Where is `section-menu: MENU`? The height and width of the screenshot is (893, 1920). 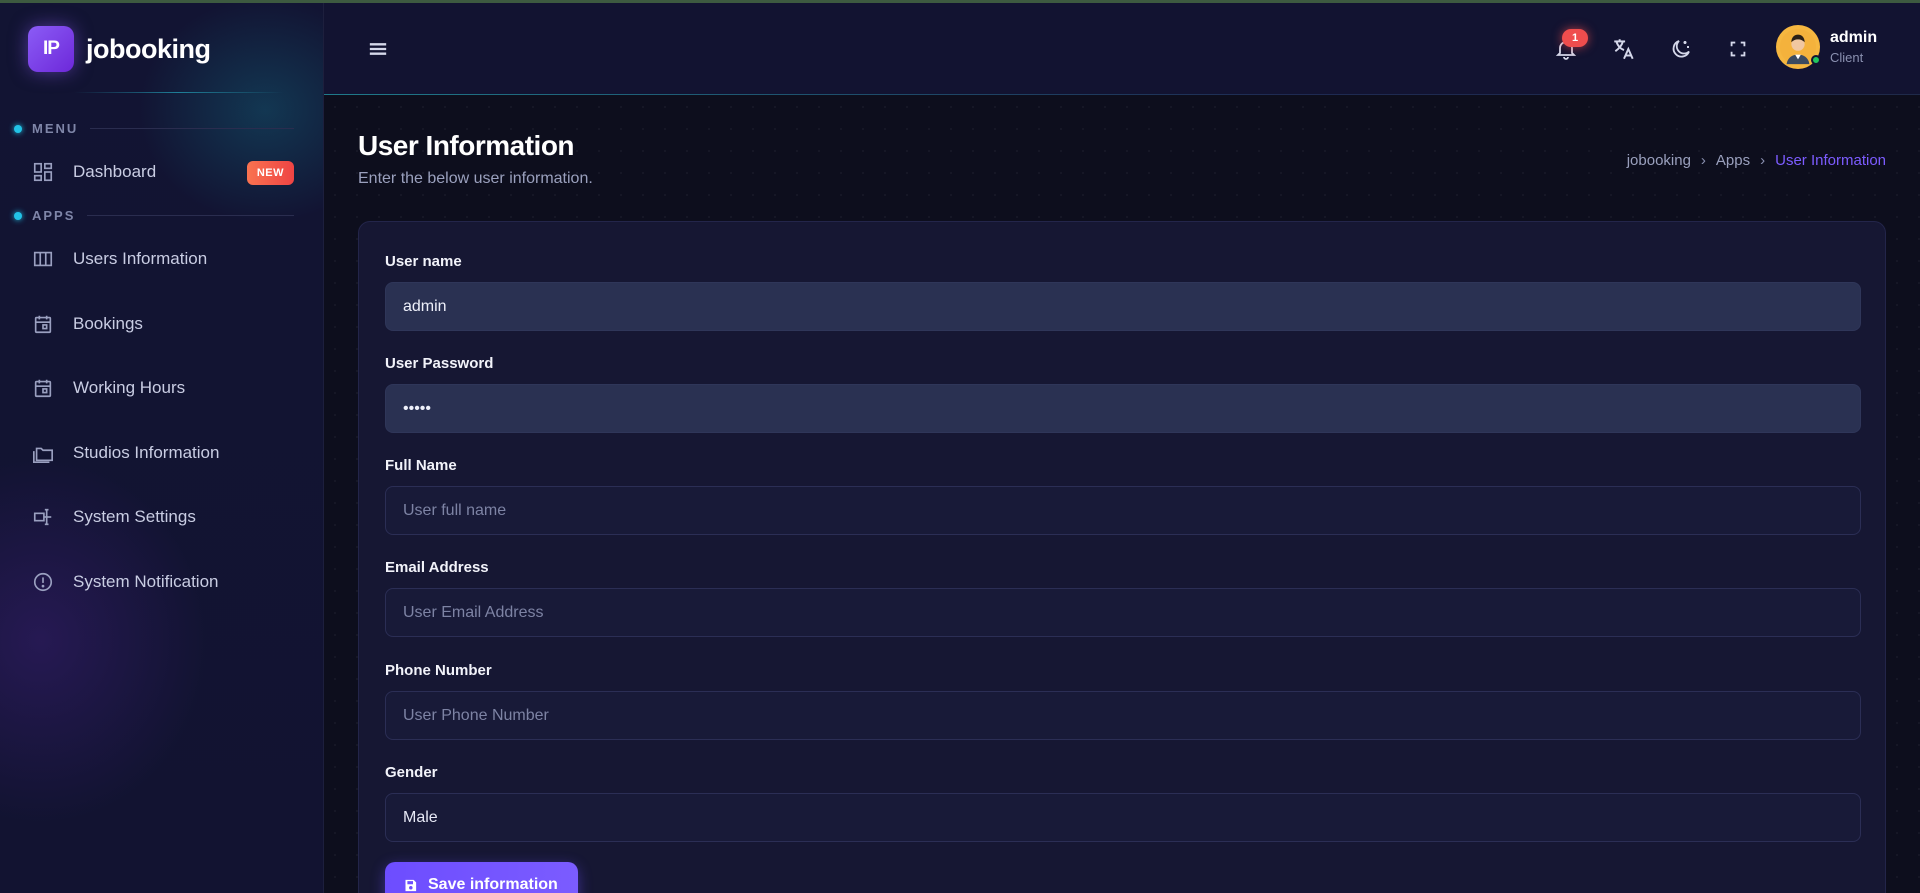 section-menu: MENU is located at coordinates (154, 128).